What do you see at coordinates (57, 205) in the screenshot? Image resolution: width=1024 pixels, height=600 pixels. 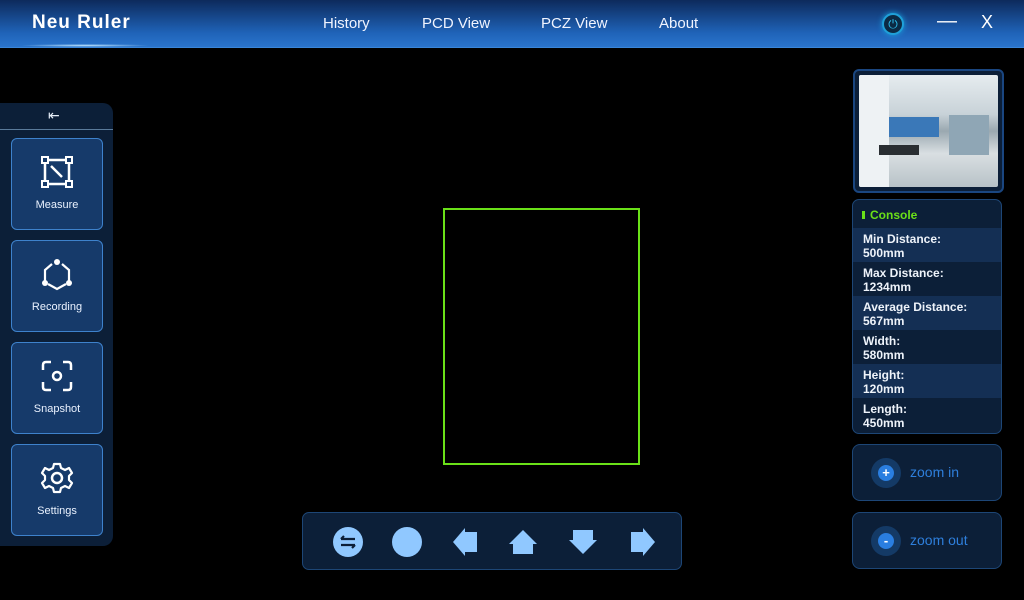 I see `measure-label: Measure` at bounding box center [57, 205].